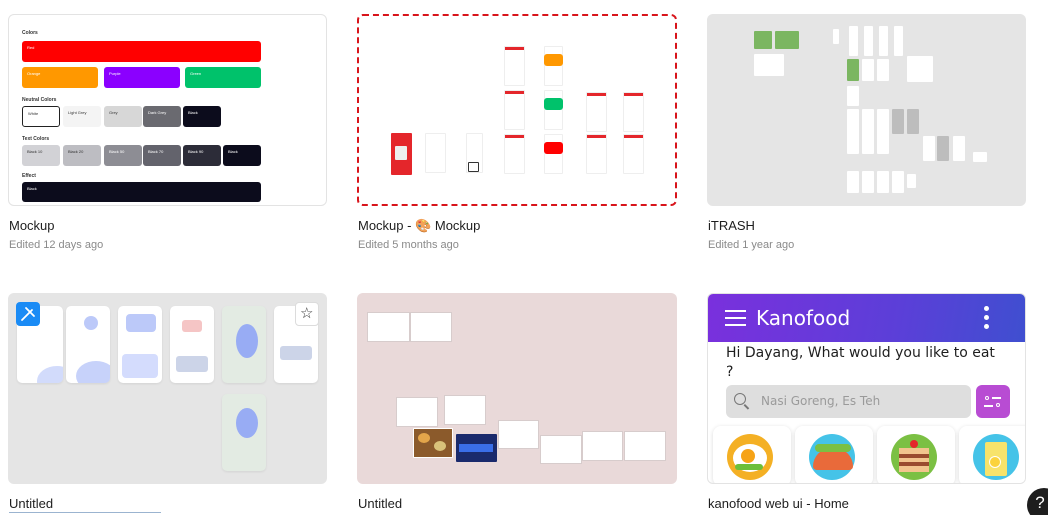 The image size is (1048, 515). Describe the element at coordinates (731, 225) in the screenshot. I see `file-title: iTRASH` at that location.